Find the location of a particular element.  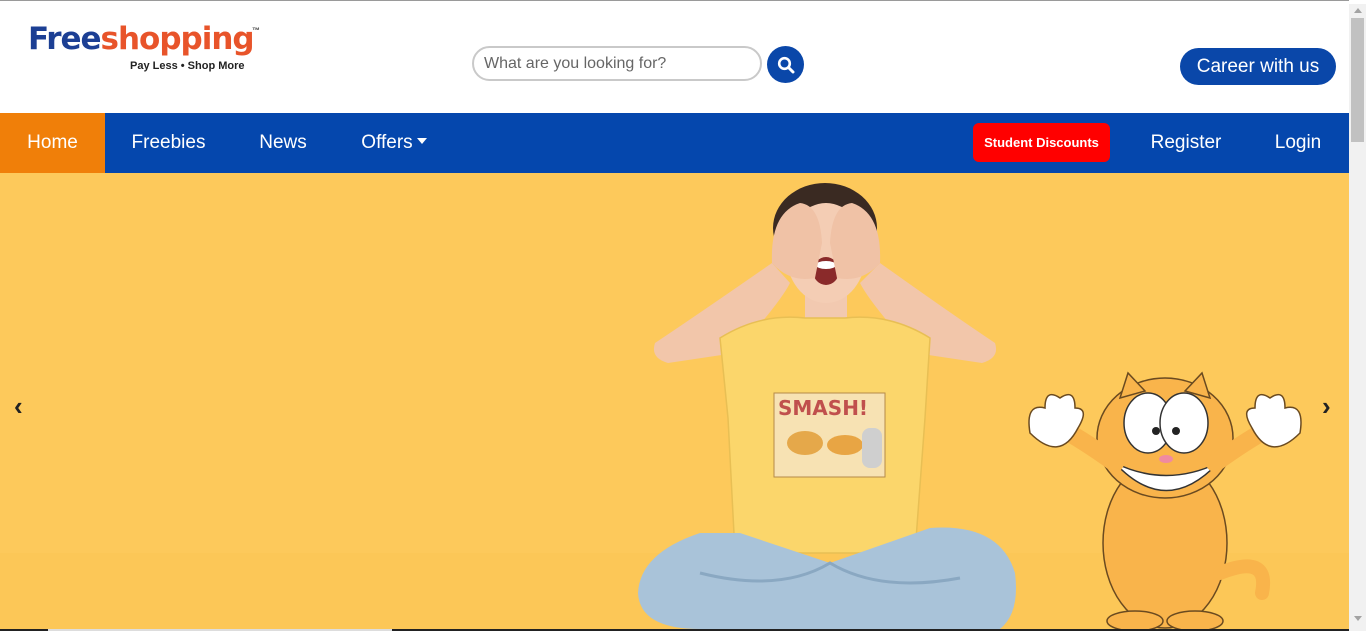

nav-freebies: Freebies is located at coordinates (168, 143).